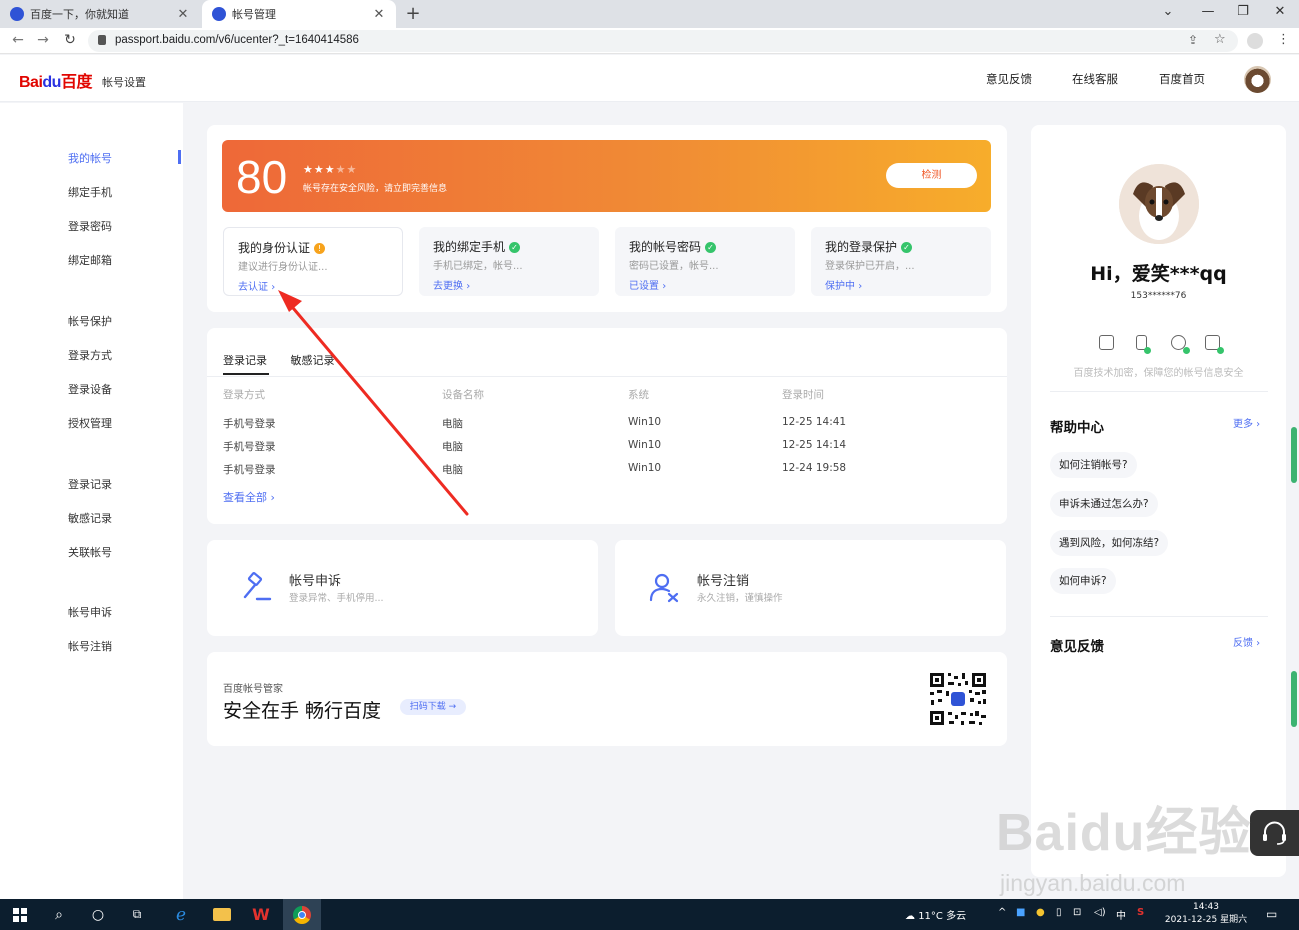 The height and width of the screenshot is (930, 1299). What do you see at coordinates (1143, 344) in the screenshot?
I see `phone-icon` at bounding box center [1143, 344].